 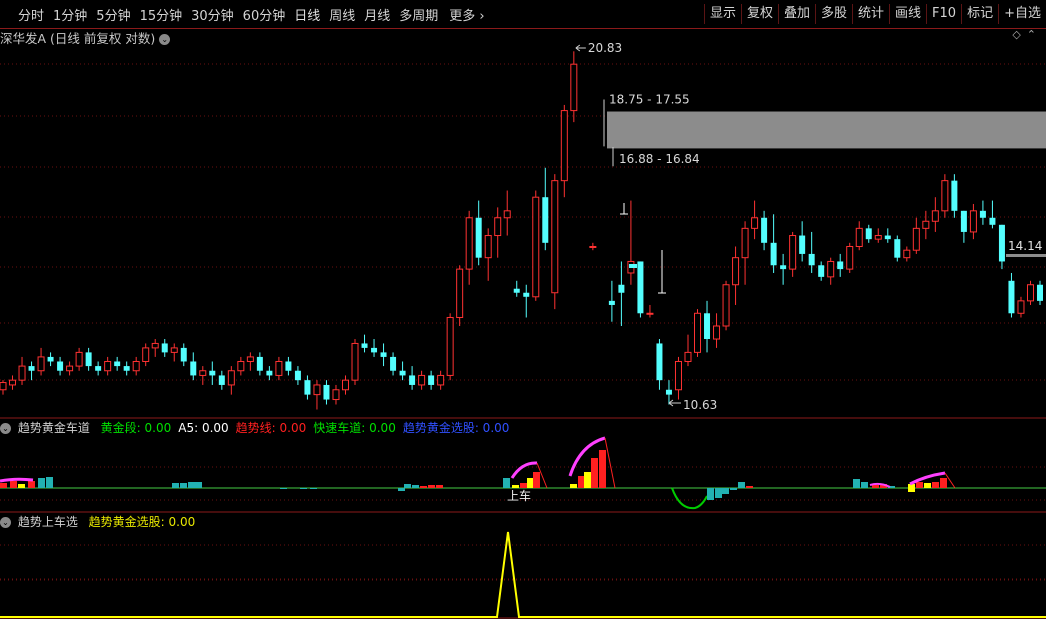 I want to click on period-tab-7: 周线, so click(x=342, y=14).